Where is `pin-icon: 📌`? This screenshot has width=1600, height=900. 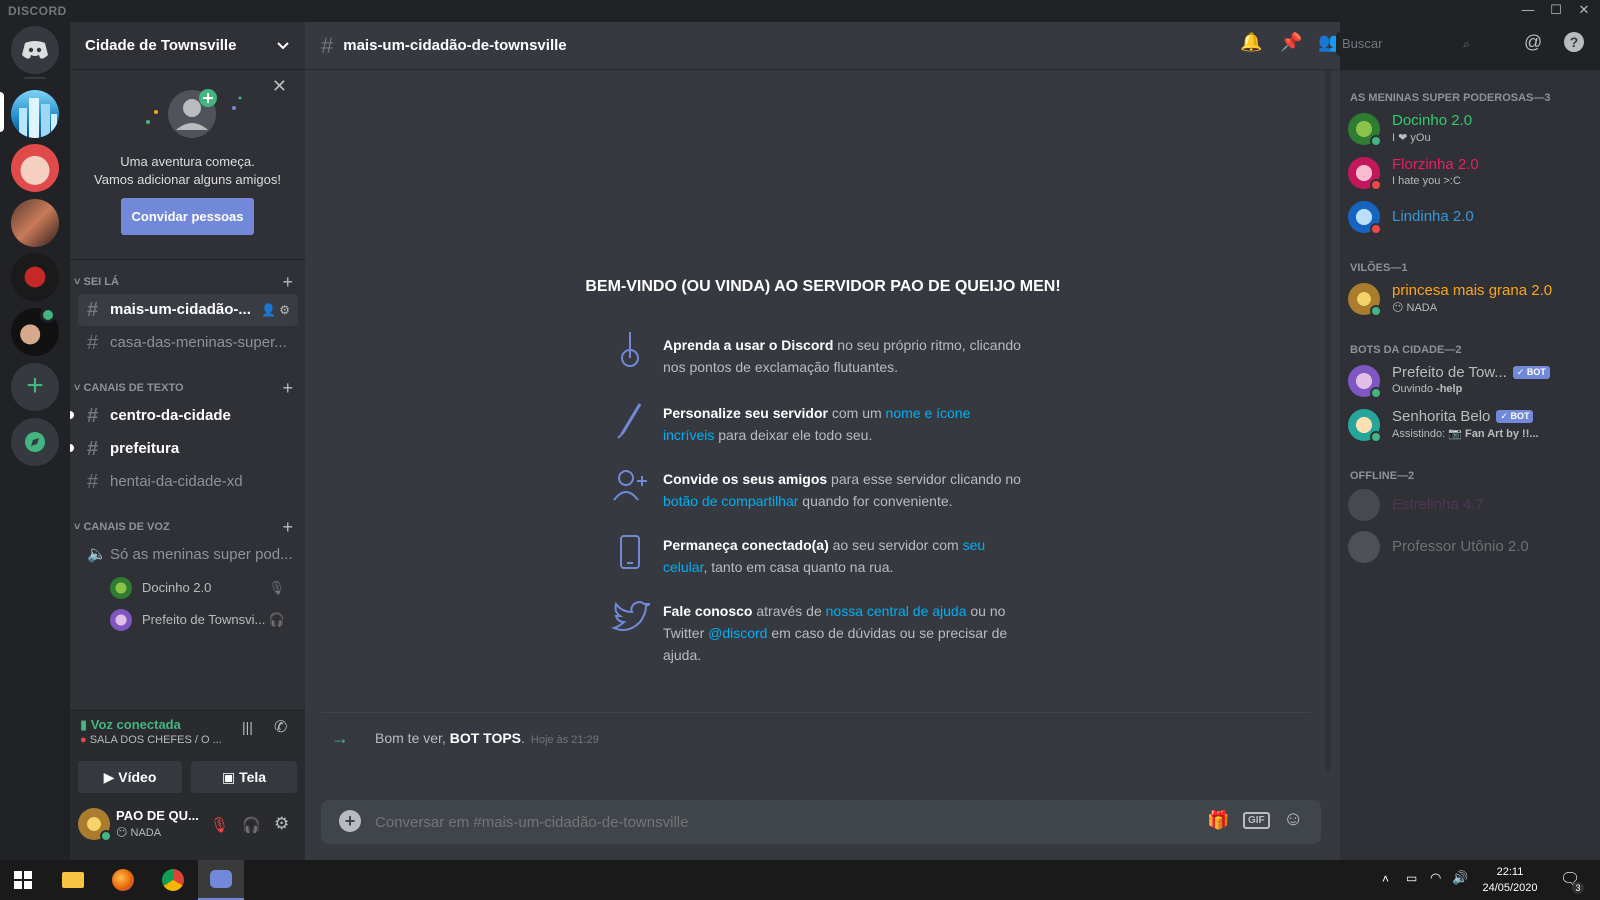 pin-icon: 📌 is located at coordinates (1291, 42).